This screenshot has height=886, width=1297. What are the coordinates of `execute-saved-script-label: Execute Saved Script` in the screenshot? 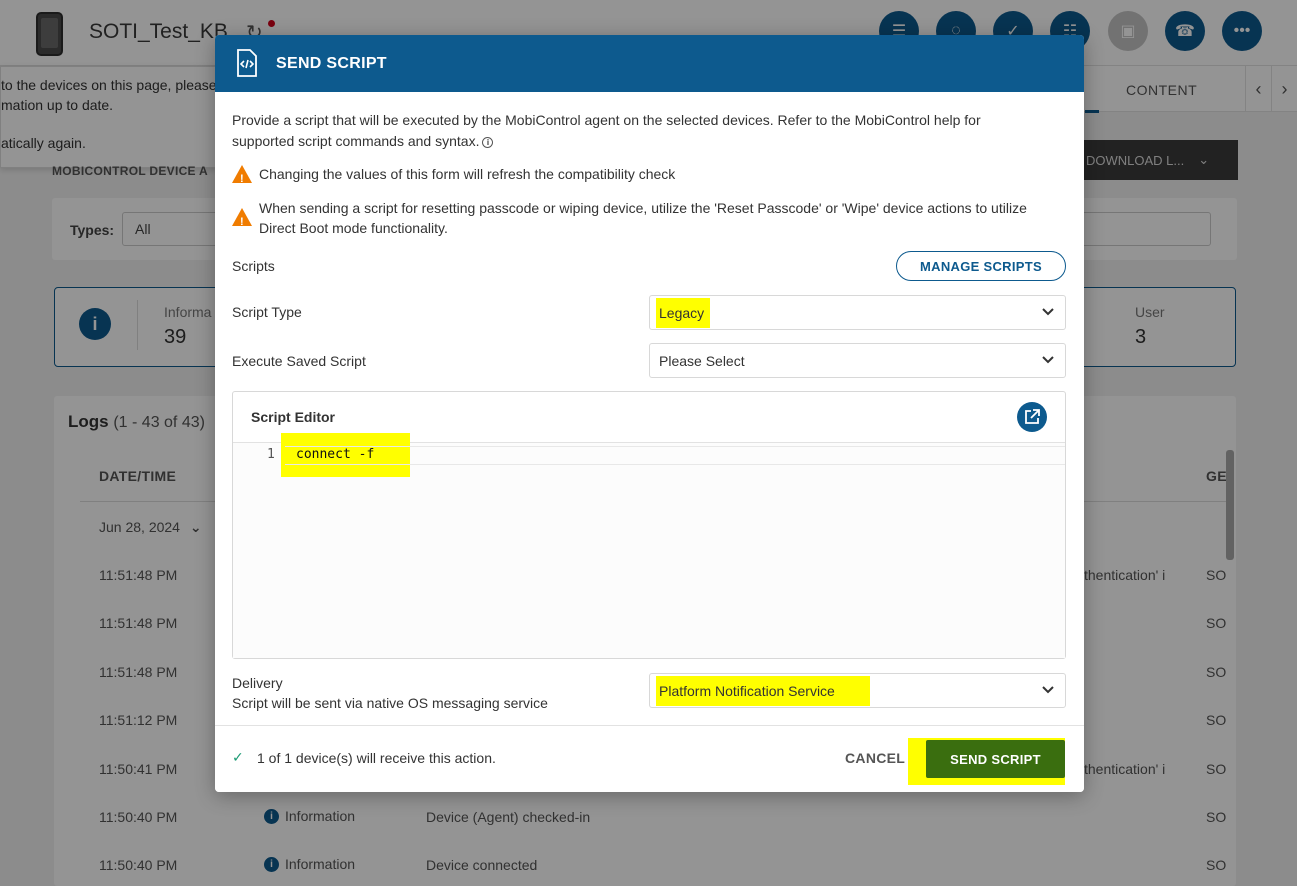 It's located at (299, 361).